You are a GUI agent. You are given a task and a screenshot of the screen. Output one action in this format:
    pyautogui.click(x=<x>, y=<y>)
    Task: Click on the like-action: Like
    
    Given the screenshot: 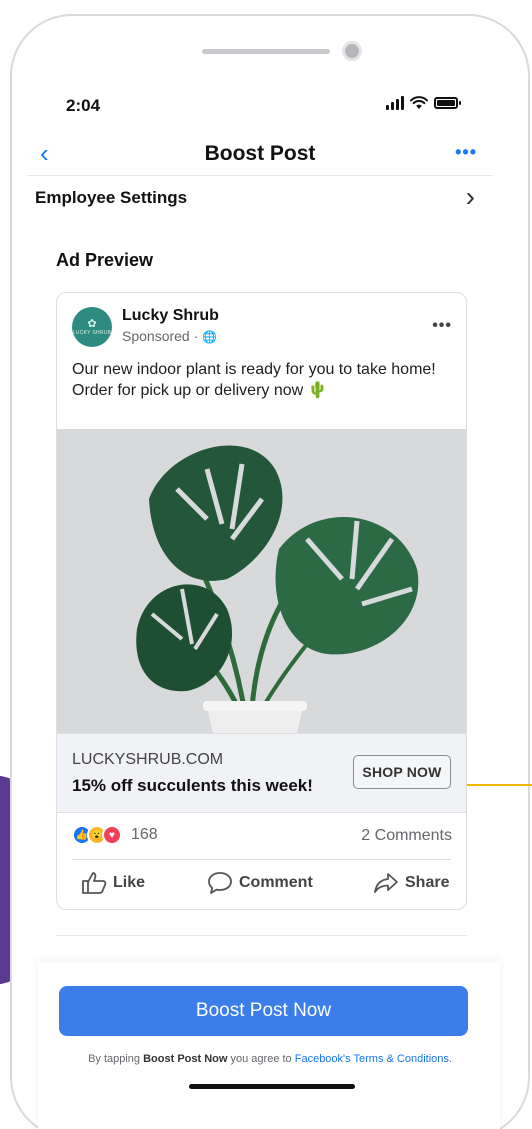 What is the action you would take?
    pyautogui.click(x=113, y=883)
    